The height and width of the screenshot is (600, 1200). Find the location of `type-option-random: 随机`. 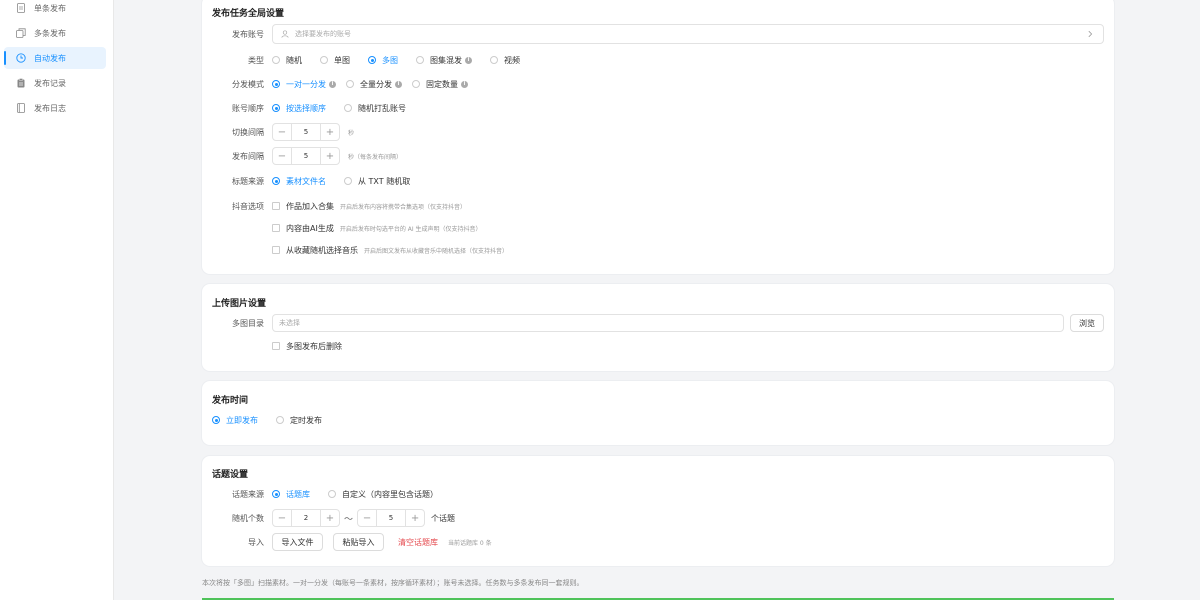

type-option-random: 随机 is located at coordinates (287, 60).